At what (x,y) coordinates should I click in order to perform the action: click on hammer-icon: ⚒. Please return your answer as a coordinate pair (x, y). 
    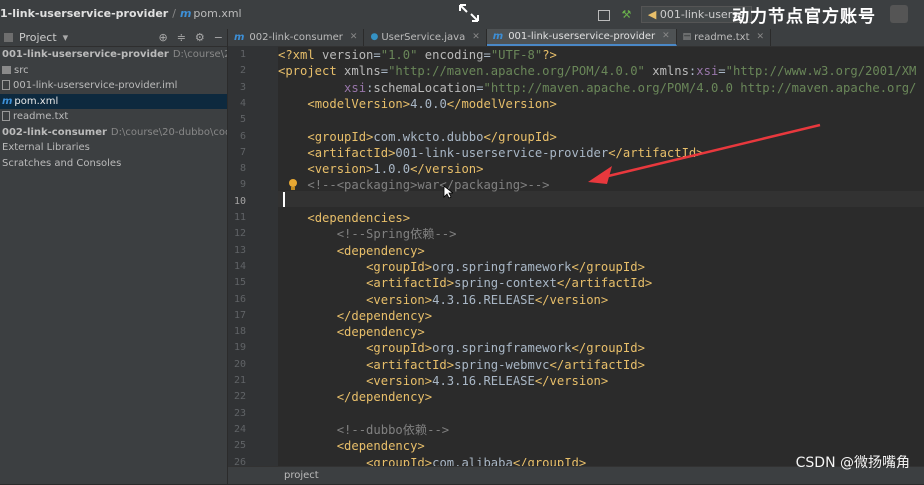
    Looking at the image, I should click on (627, 14).